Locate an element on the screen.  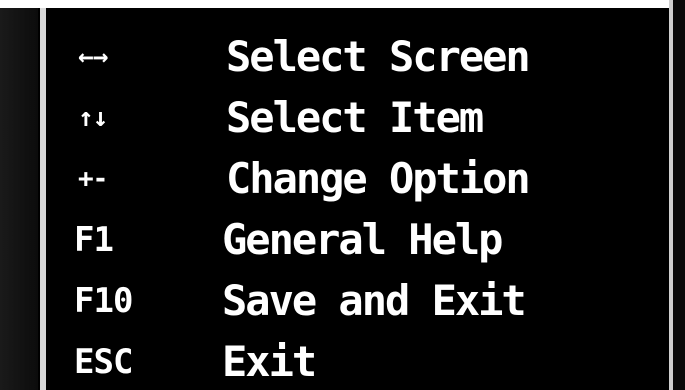
help-row-change-option: +- Change Option is located at coordinates (354, 178).